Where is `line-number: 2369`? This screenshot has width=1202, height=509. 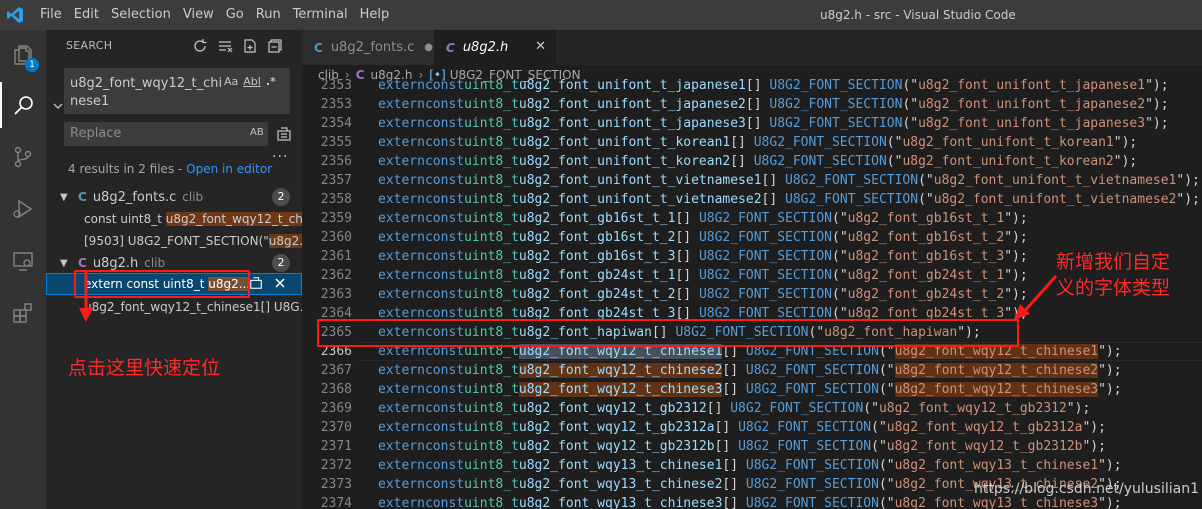
line-number: 2369 is located at coordinates (336, 408).